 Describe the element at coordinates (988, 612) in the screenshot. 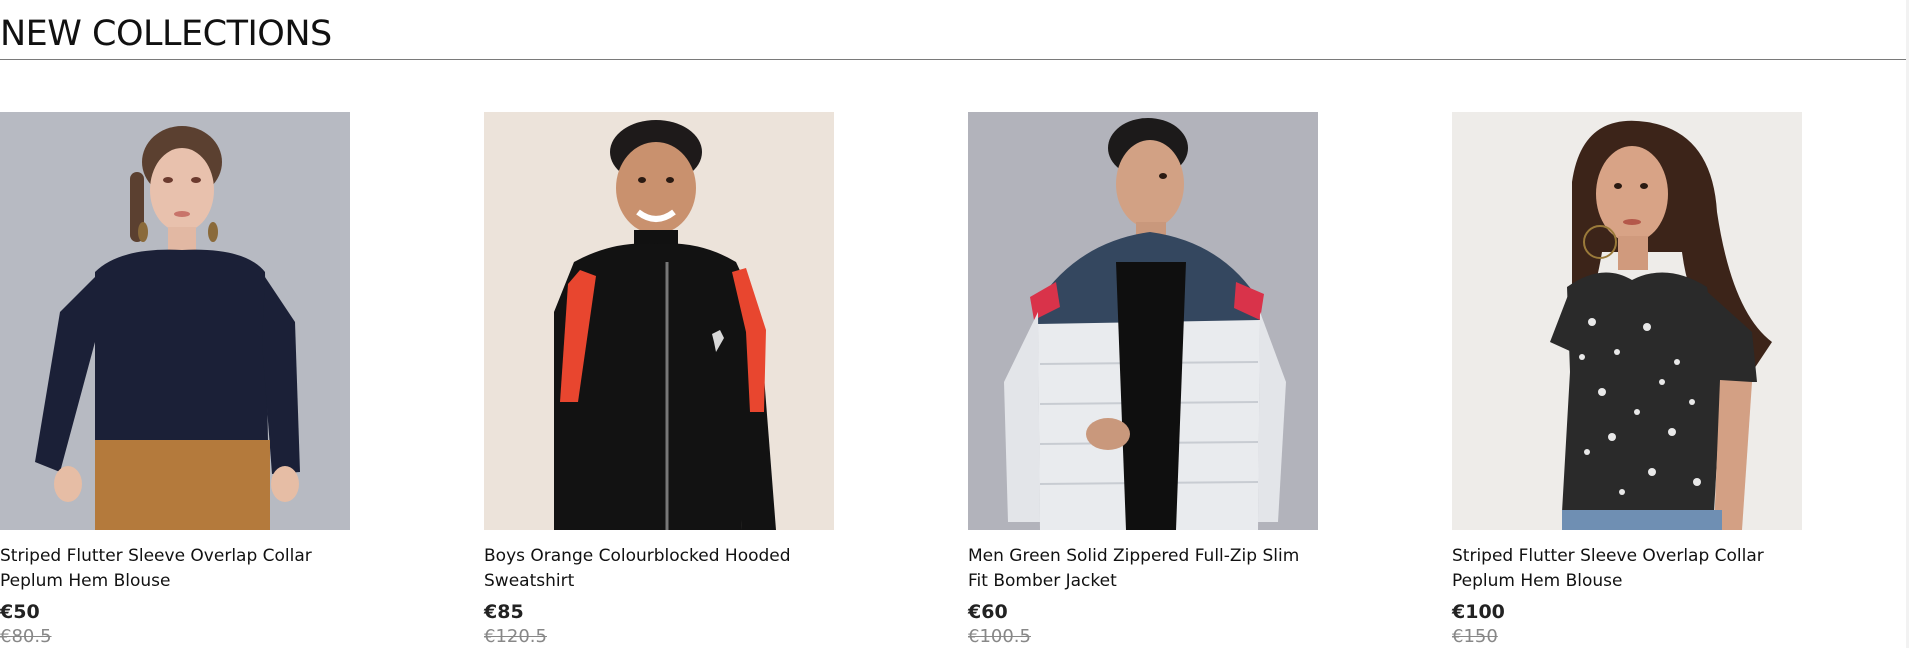

I see `product-price: €60` at that location.